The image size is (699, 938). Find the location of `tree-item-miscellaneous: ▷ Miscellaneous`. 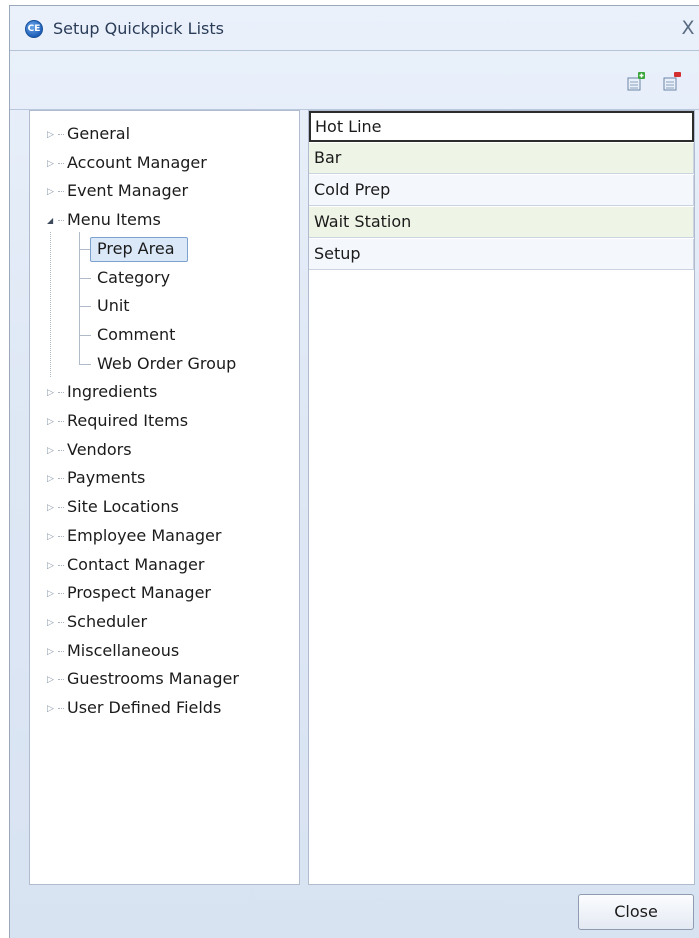

tree-item-miscellaneous: ▷ Miscellaneous is located at coordinates (167, 651).